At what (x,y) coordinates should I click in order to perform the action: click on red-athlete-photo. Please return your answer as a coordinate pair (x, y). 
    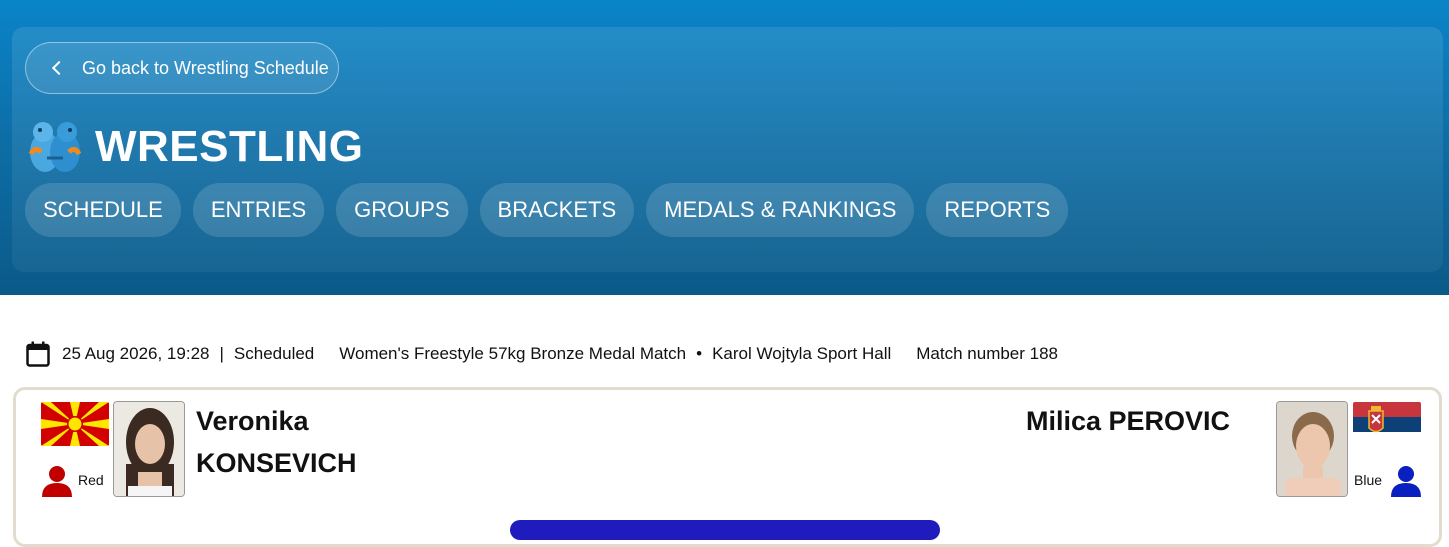
    Looking at the image, I should click on (149, 449).